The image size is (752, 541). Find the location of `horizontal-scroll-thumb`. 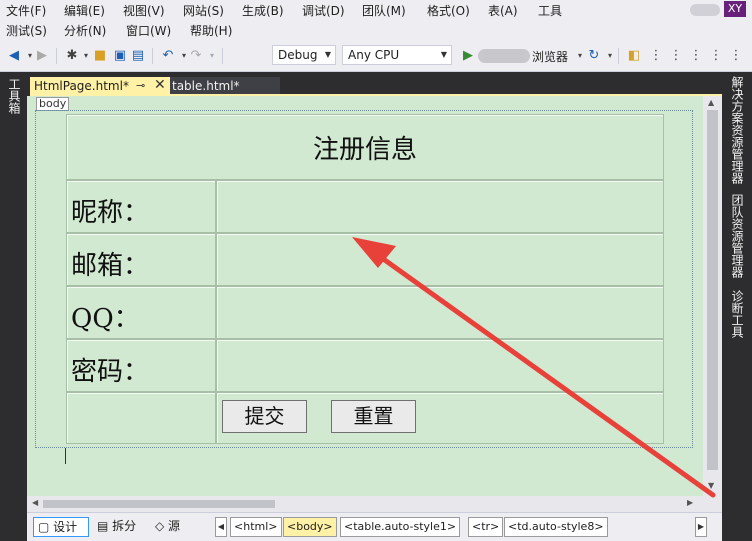

horizontal-scroll-thumb is located at coordinates (159, 504).